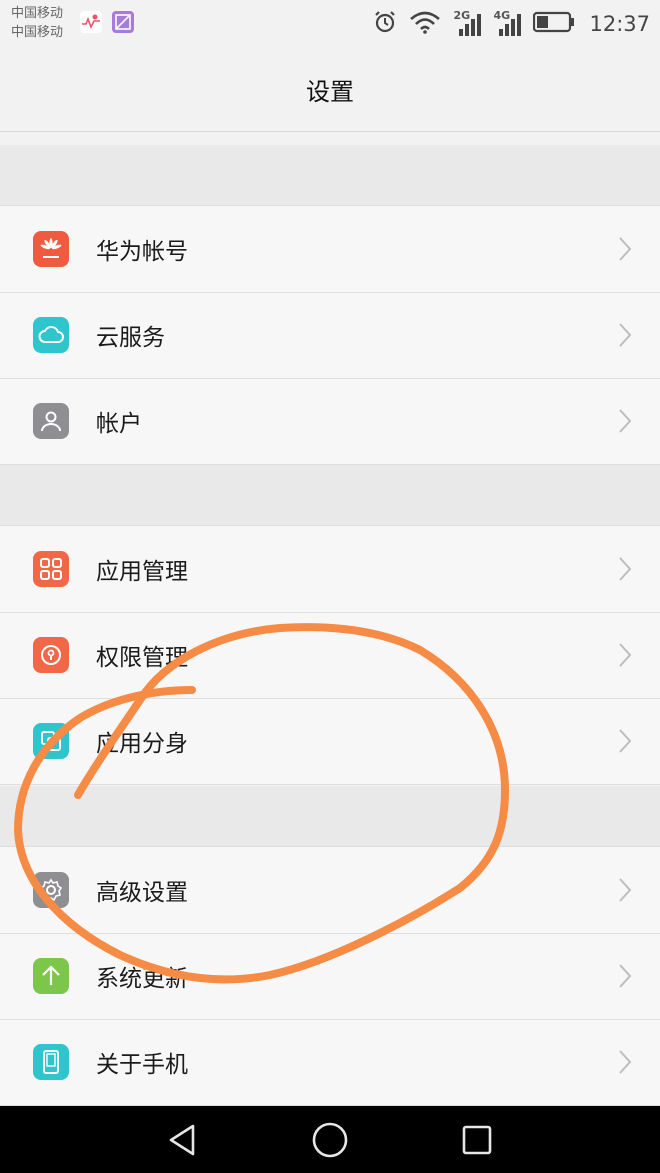 This screenshot has width=660, height=1173. I want to click on settings-item-app-management: 应用管理, so click(330, 569).